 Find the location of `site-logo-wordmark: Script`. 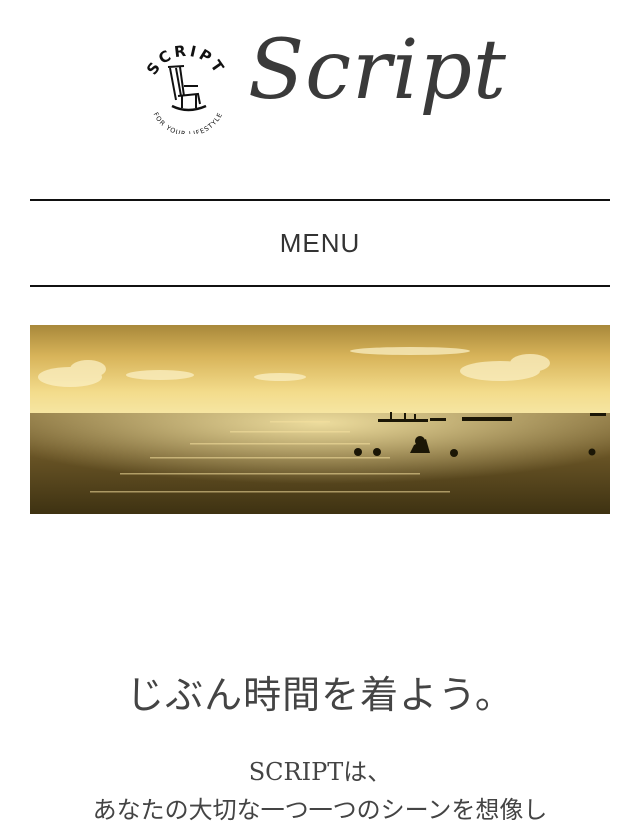

site-logo-wordmark: Script is located at coordinates (377, 71).